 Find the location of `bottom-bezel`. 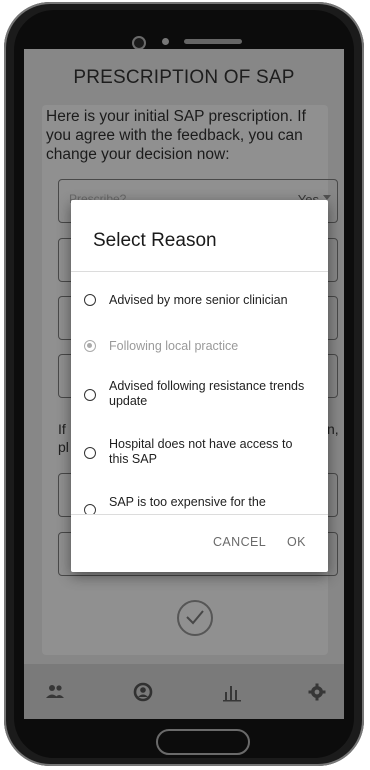

bottom-bezel is located at coordinates (184, 738).